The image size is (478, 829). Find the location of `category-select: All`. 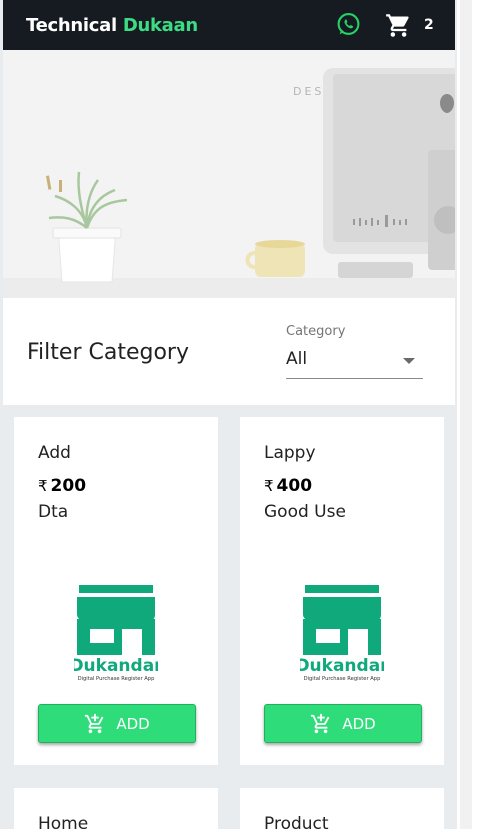

category-select: All is located at coordinates (354, 360).